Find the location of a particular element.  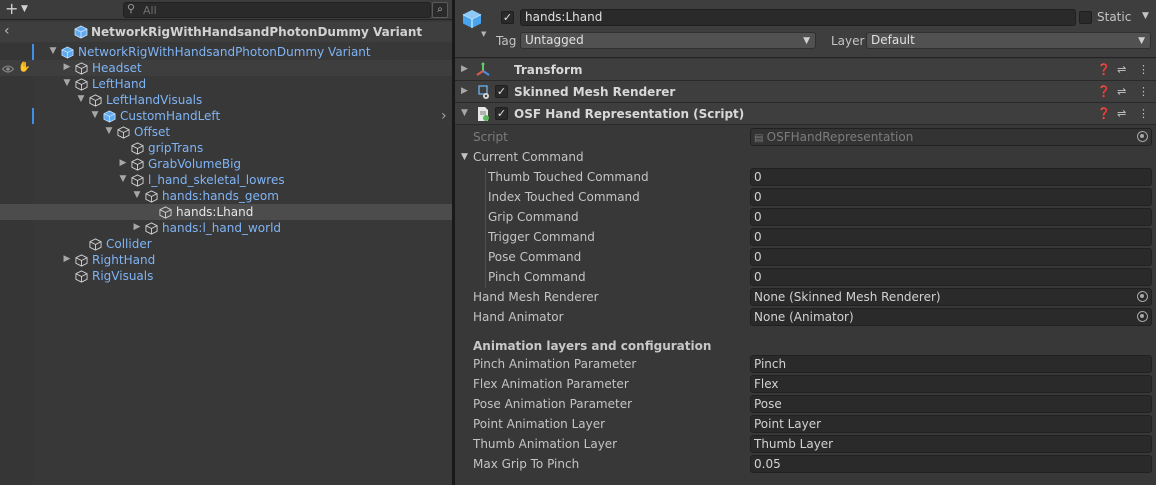

animation-prop-input: Flex is located at coordinates (951, 384).